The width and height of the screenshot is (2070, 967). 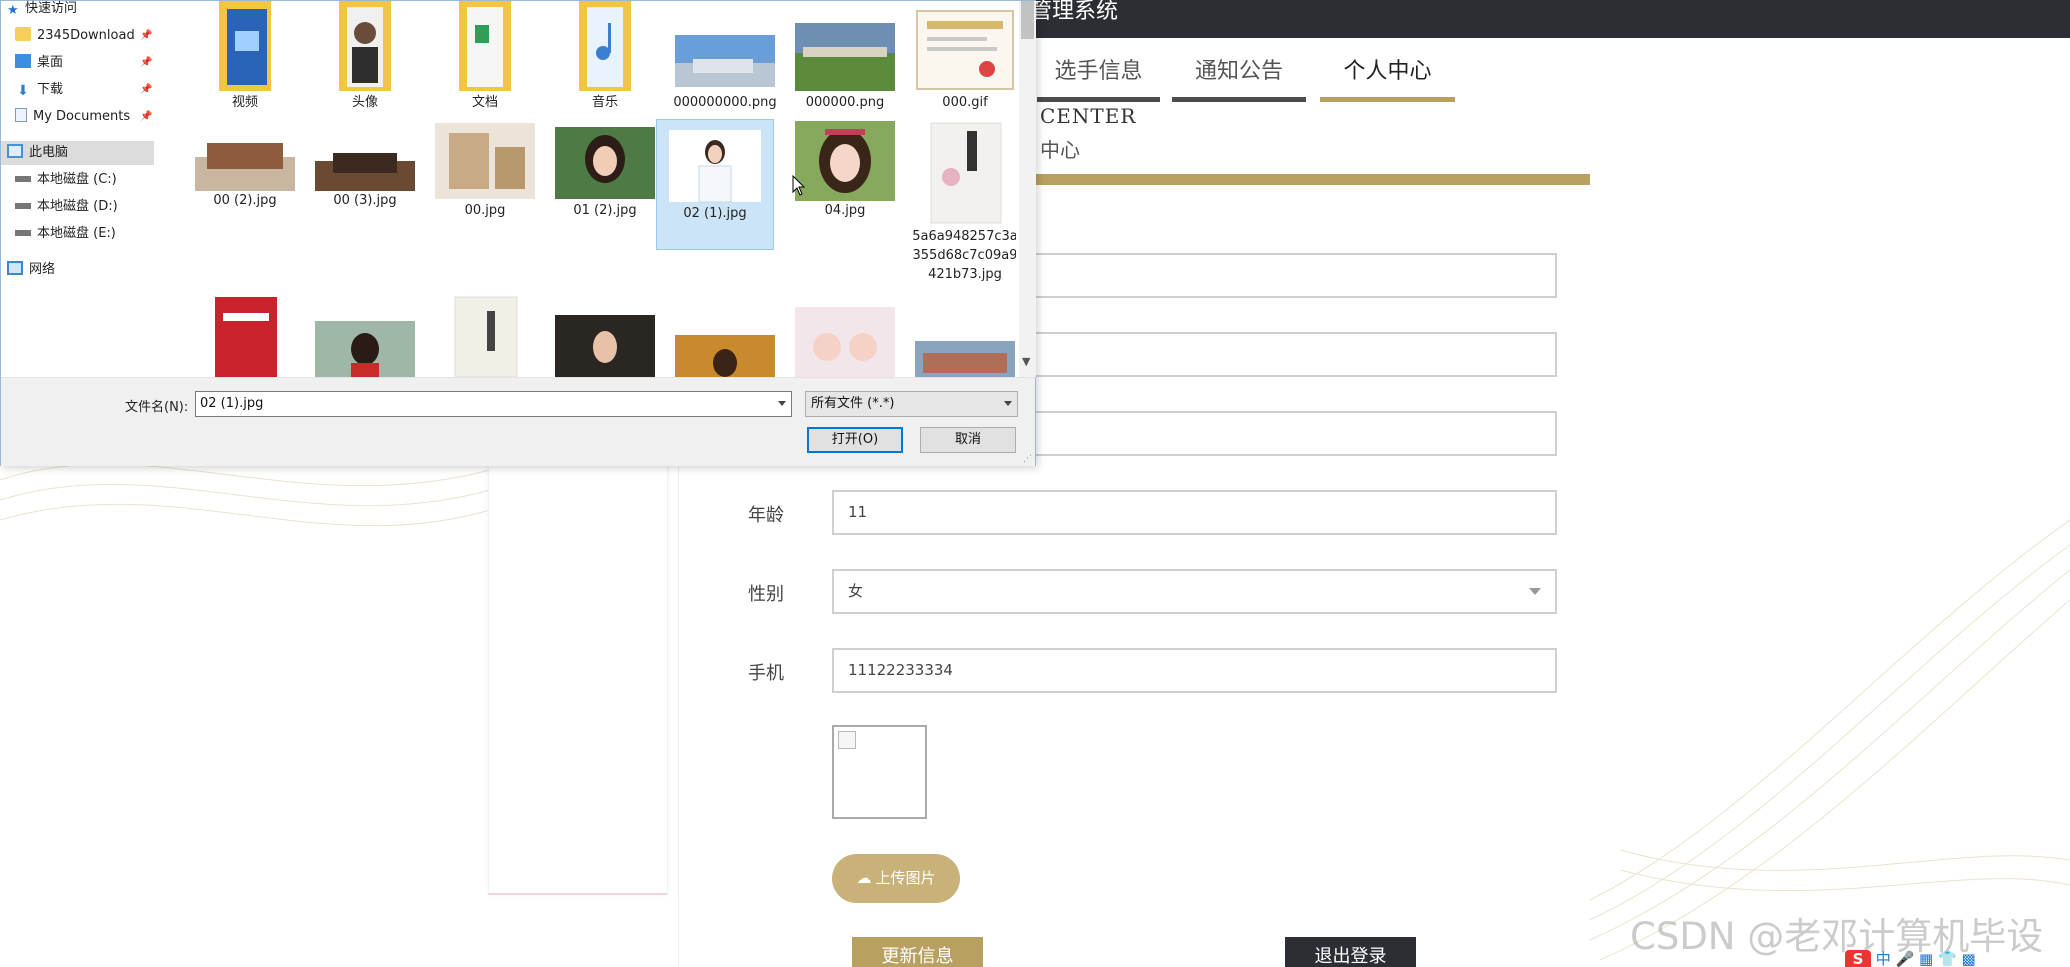 I want to click on tree-item-drive-d: 本地磁盘 (D:), so click(x=66, y=207).